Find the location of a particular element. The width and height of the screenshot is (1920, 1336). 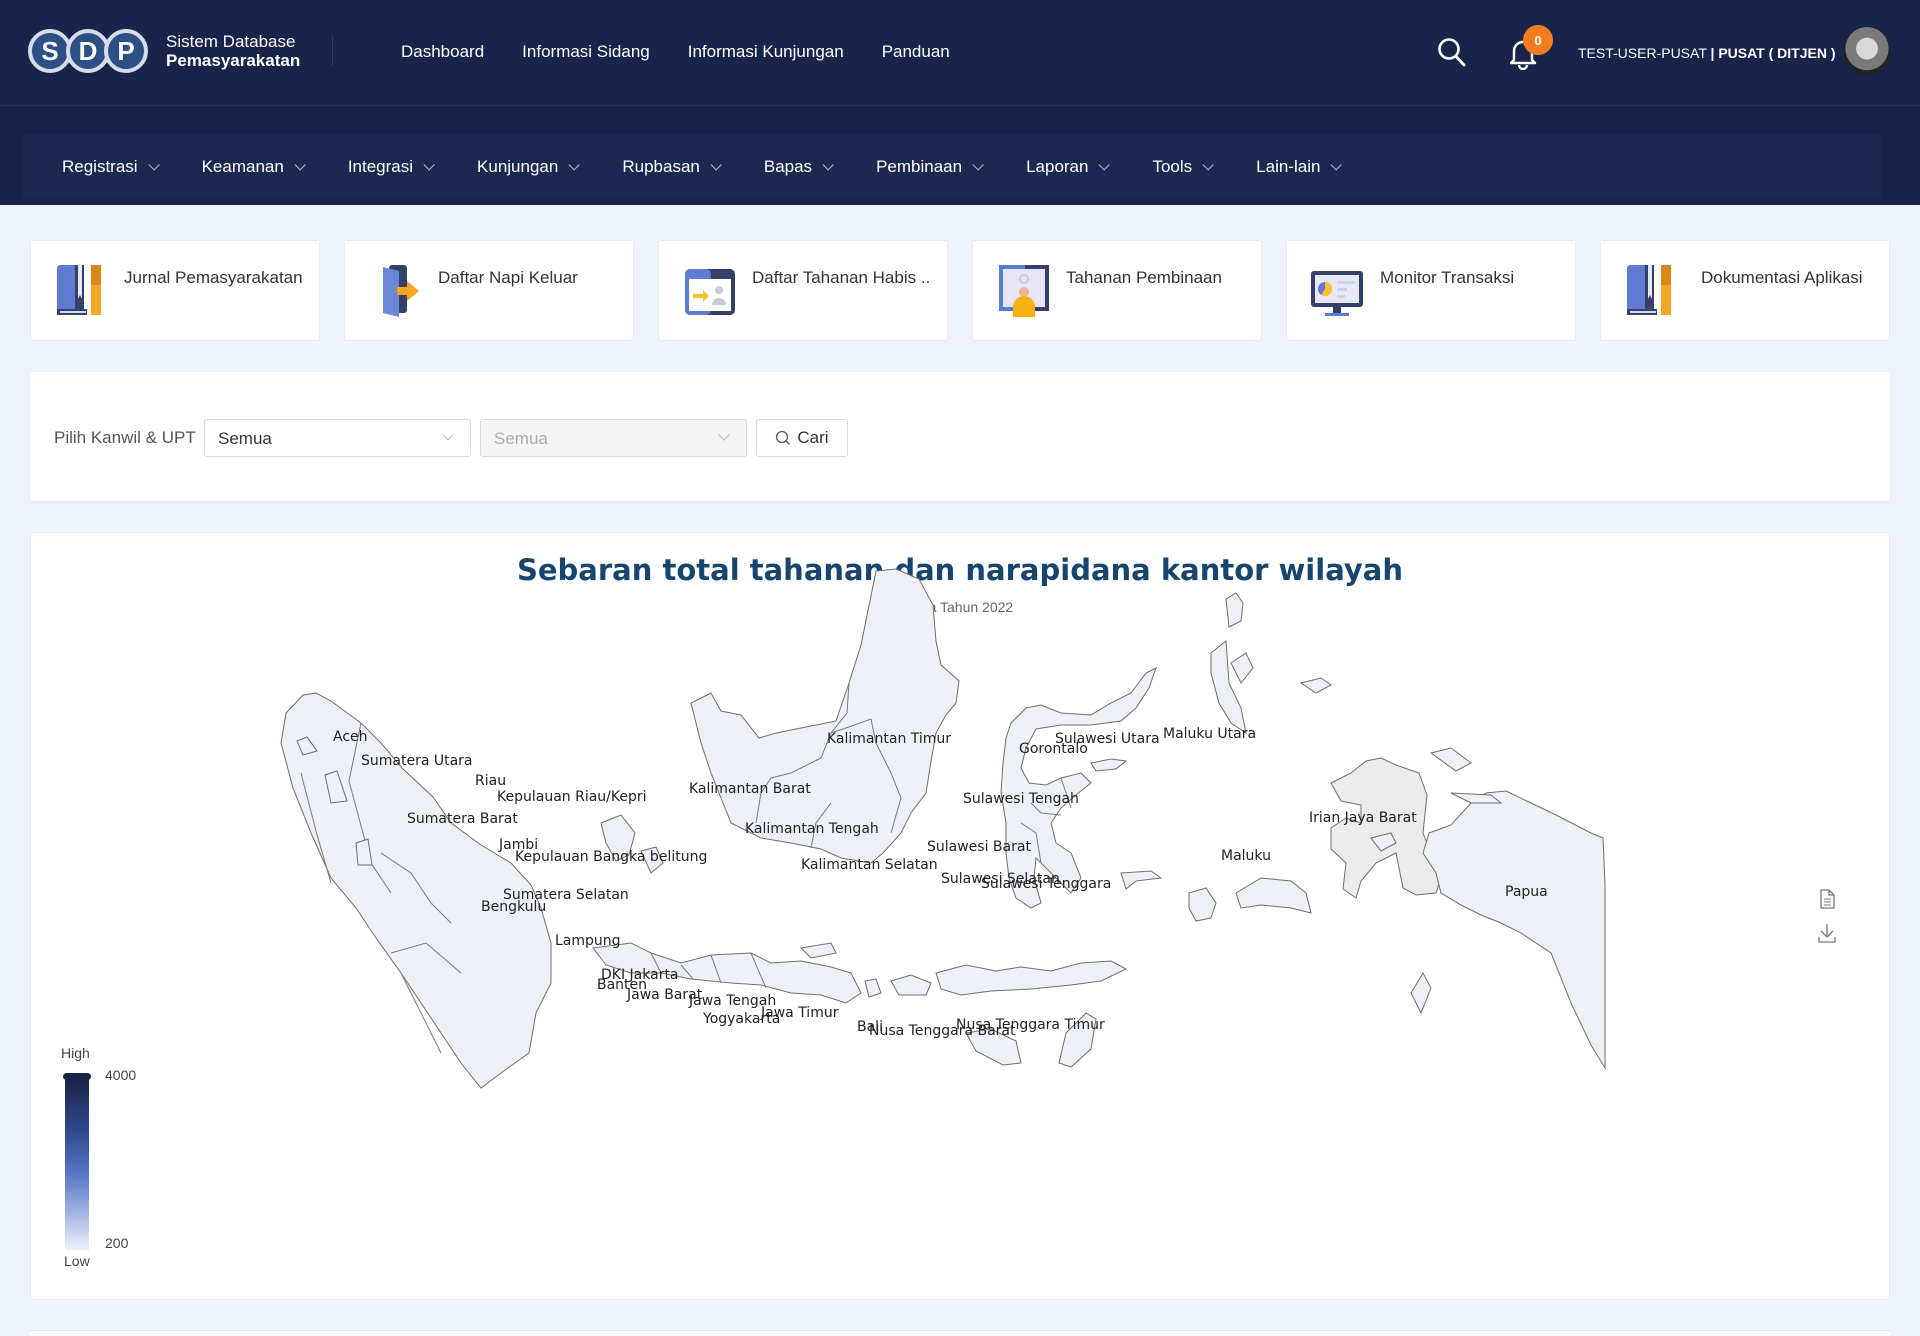

quick-link-label: Jurnal Pemasyarakatan is located at coordinates (213, 277).